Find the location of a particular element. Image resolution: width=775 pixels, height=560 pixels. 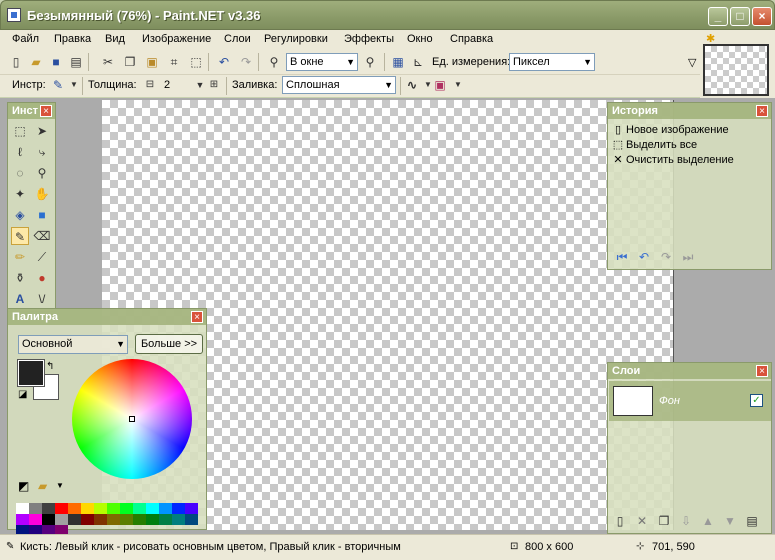

move-selected-icon: ⤷ is located at coordinates (42, 152).